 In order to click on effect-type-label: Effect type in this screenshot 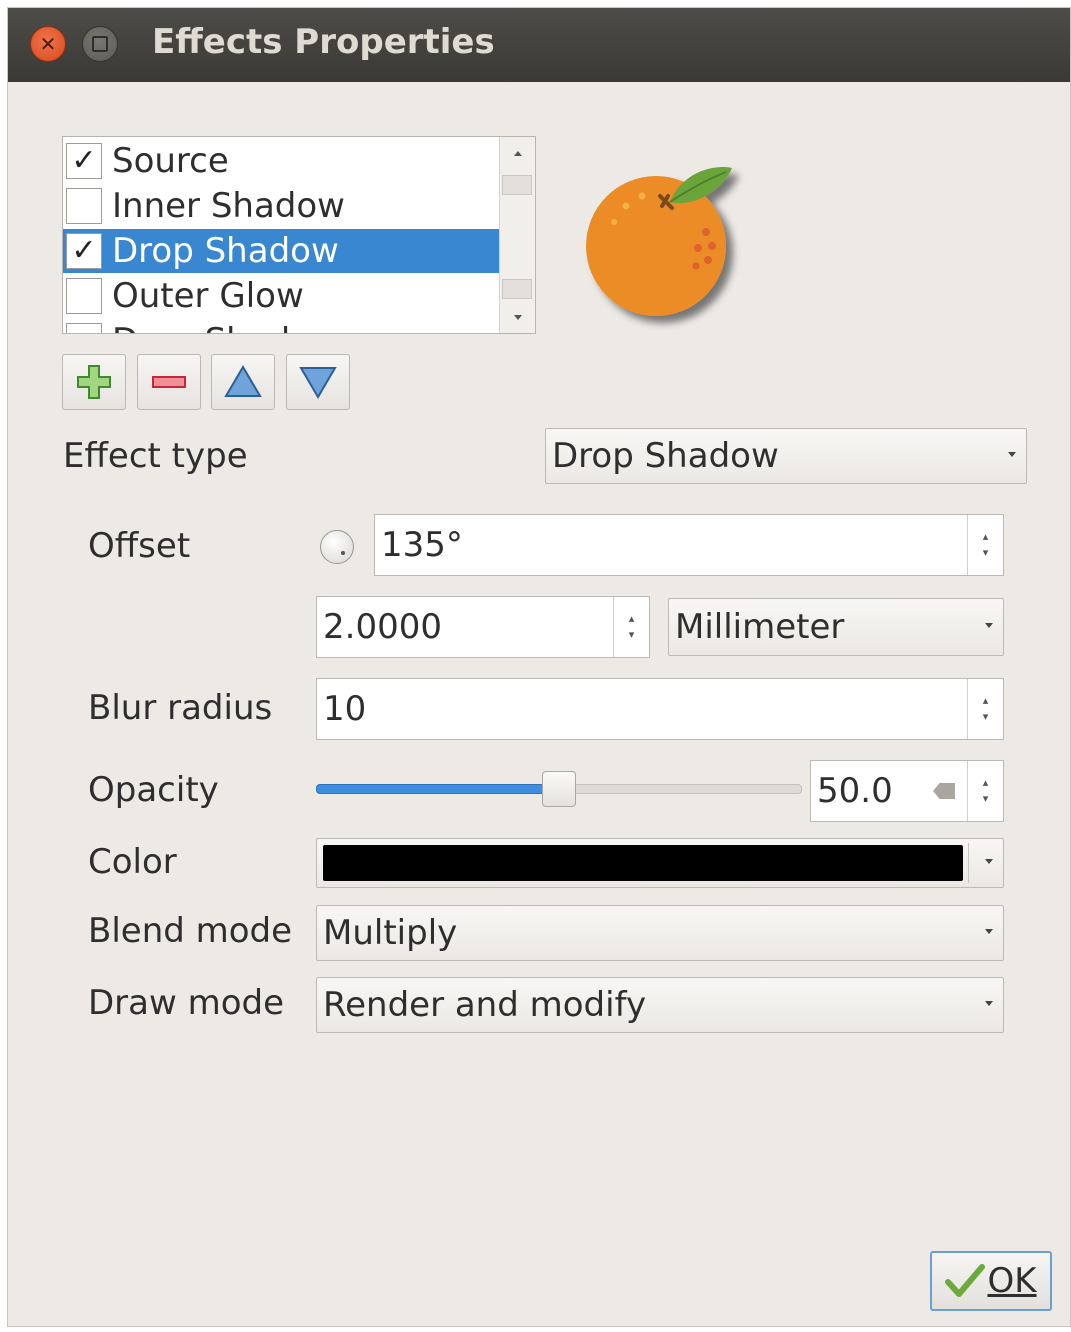, I will do `click(155, 456)`.